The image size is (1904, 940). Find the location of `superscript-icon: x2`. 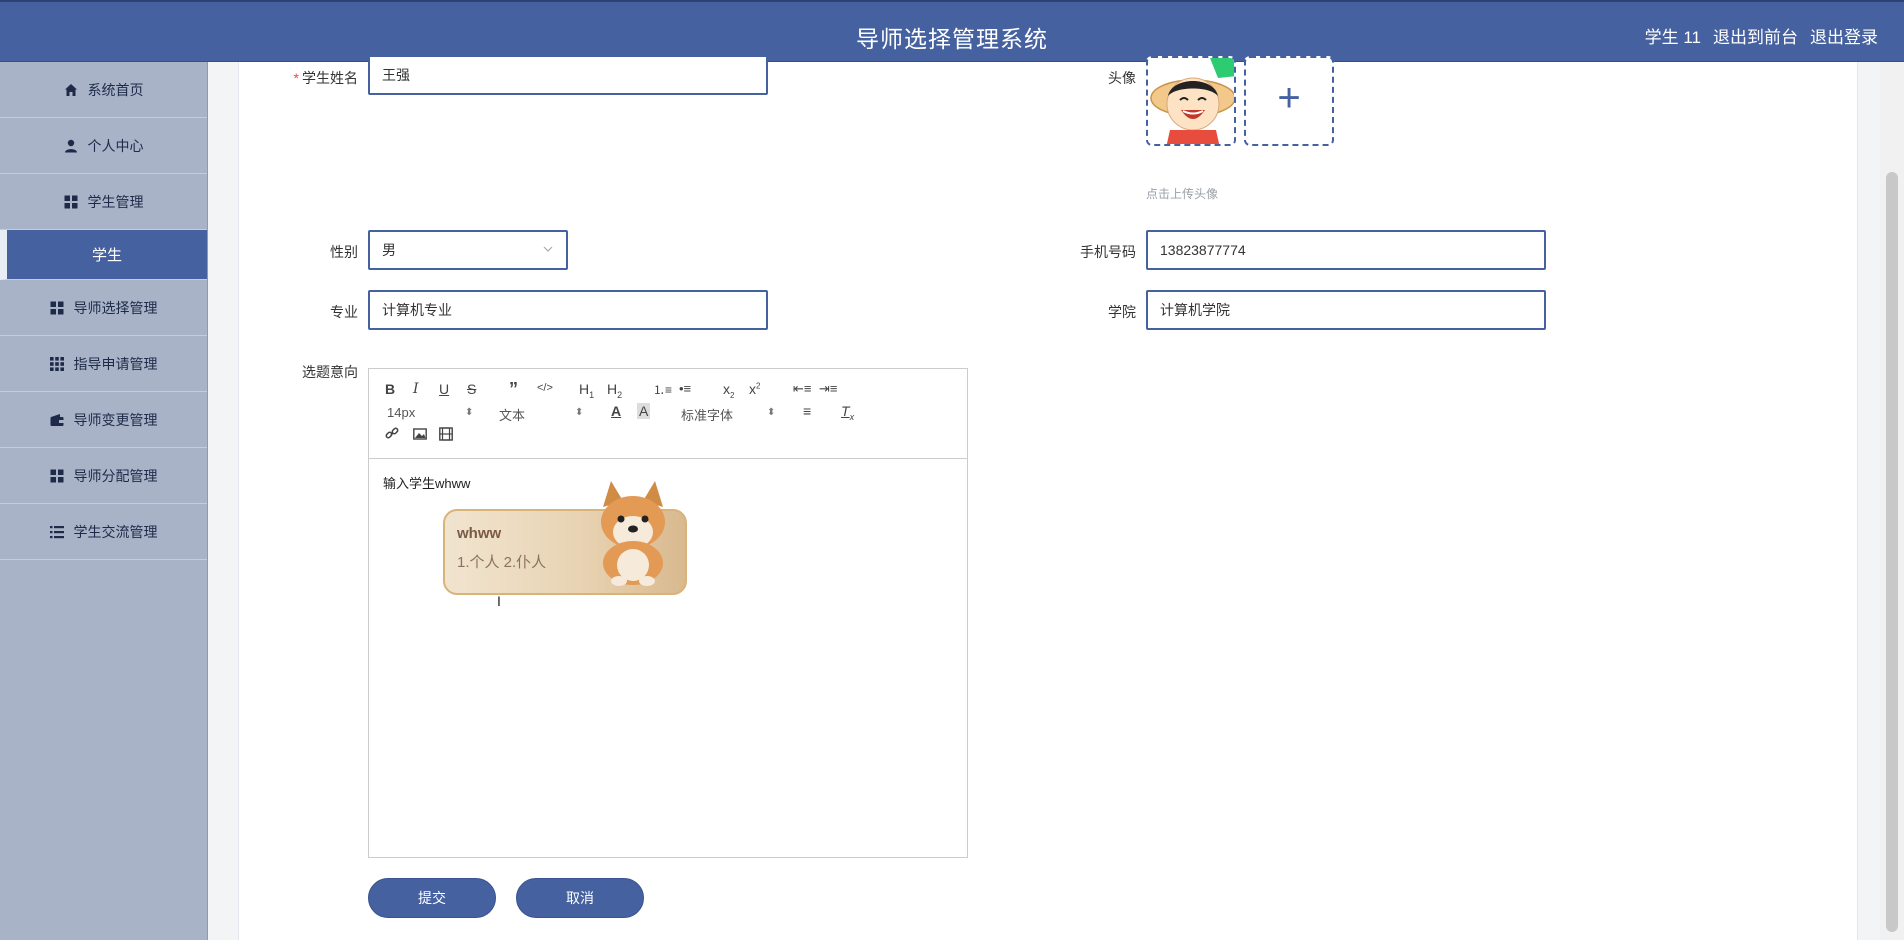

superscript-icon: x2 is located at coordinates (754, 389).